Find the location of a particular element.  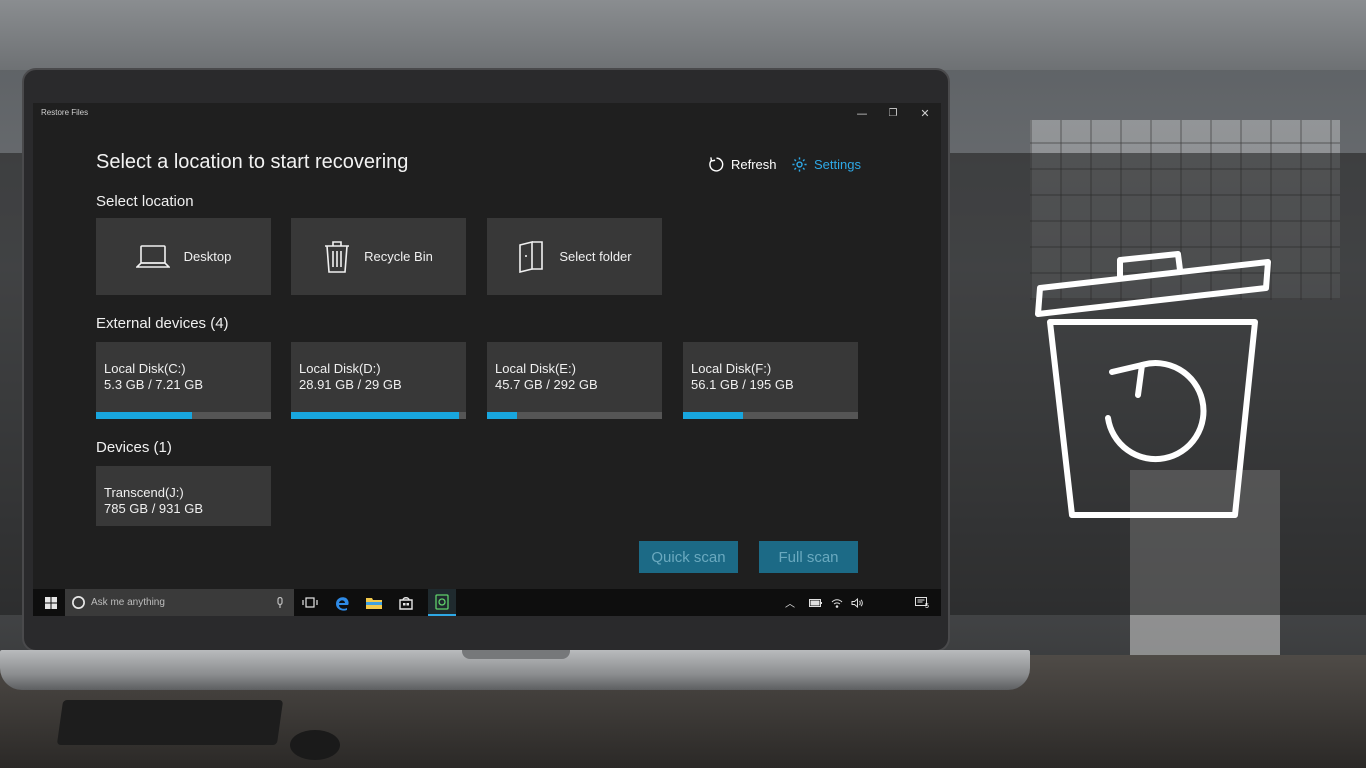

window-title: Restore Files is located at coordinates (65, 112).